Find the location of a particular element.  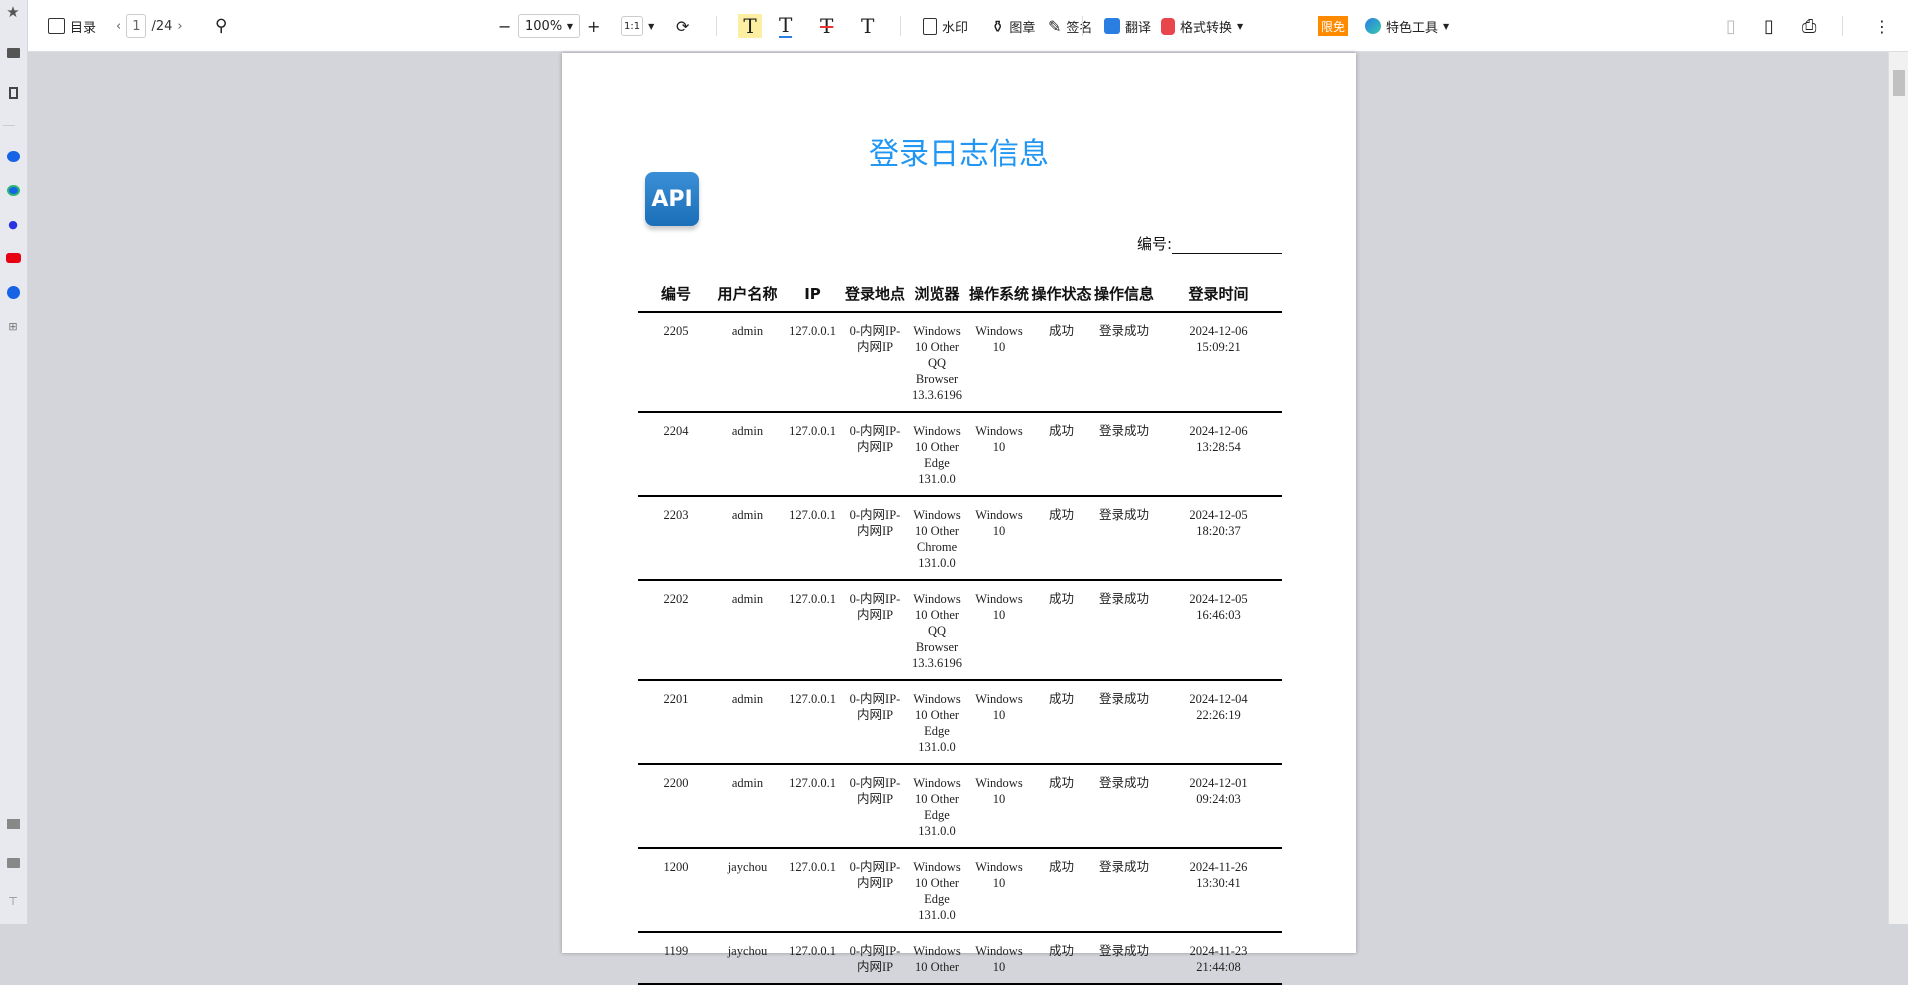

rotate-icon: ⟳ is located at coordinates (682, 26).